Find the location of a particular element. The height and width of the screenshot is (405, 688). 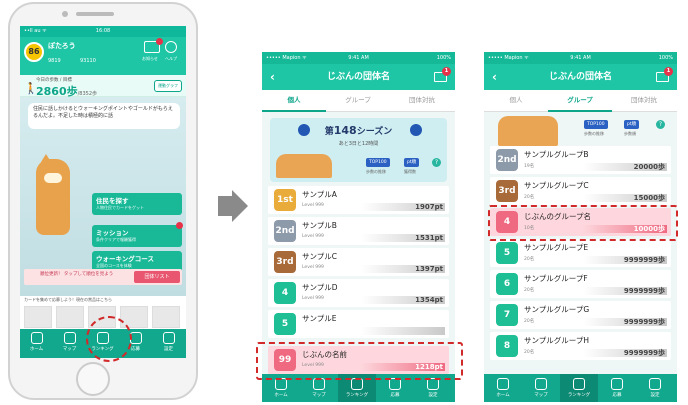

rank-alert: 順位更新！ タップして順位を見よう 団体リスト is located at coordinates (103, 277).